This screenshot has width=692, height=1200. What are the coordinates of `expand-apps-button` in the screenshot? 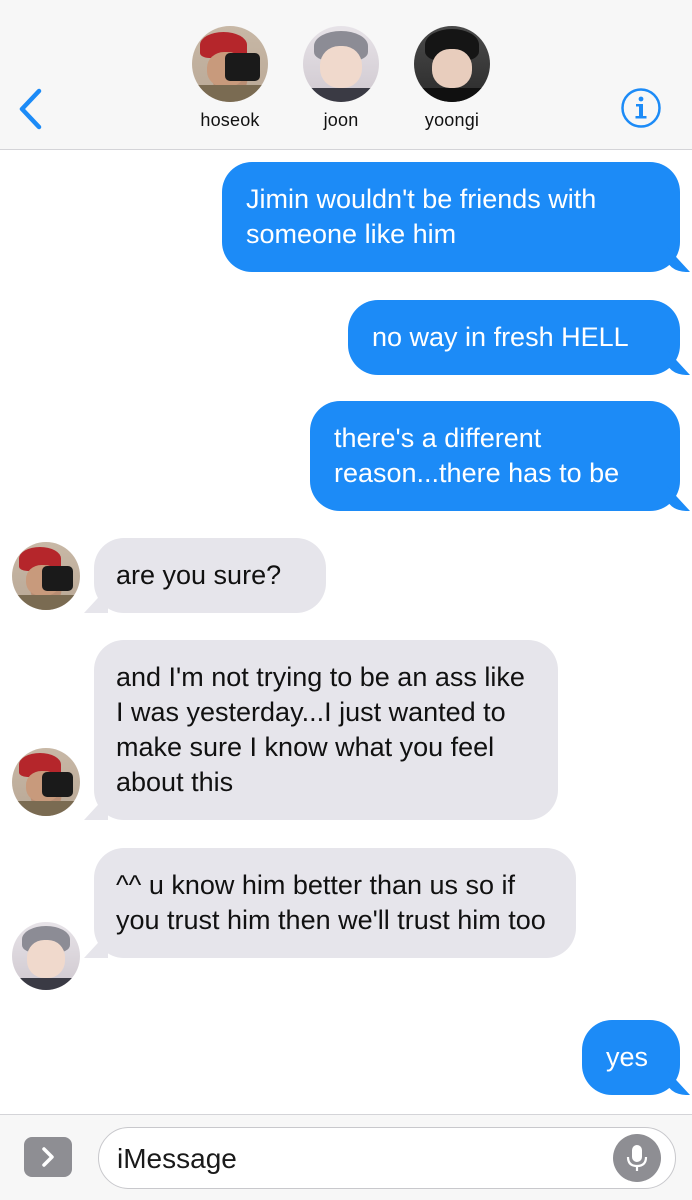 It's located at (48, 1157).